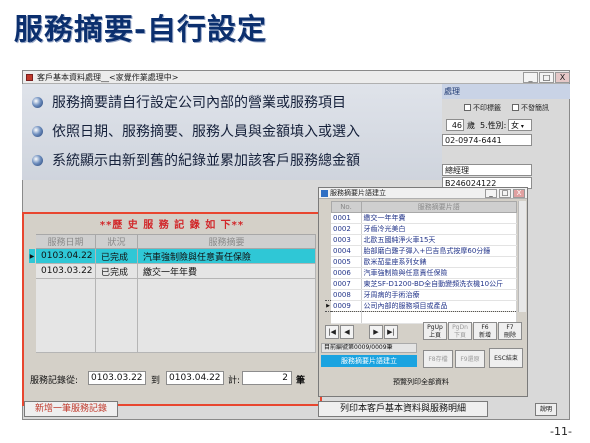 This screenshot has width=590, height=443. Describe the element at coordinates (267, 378) in the screenshot. I see `count-field: 2` at that location.